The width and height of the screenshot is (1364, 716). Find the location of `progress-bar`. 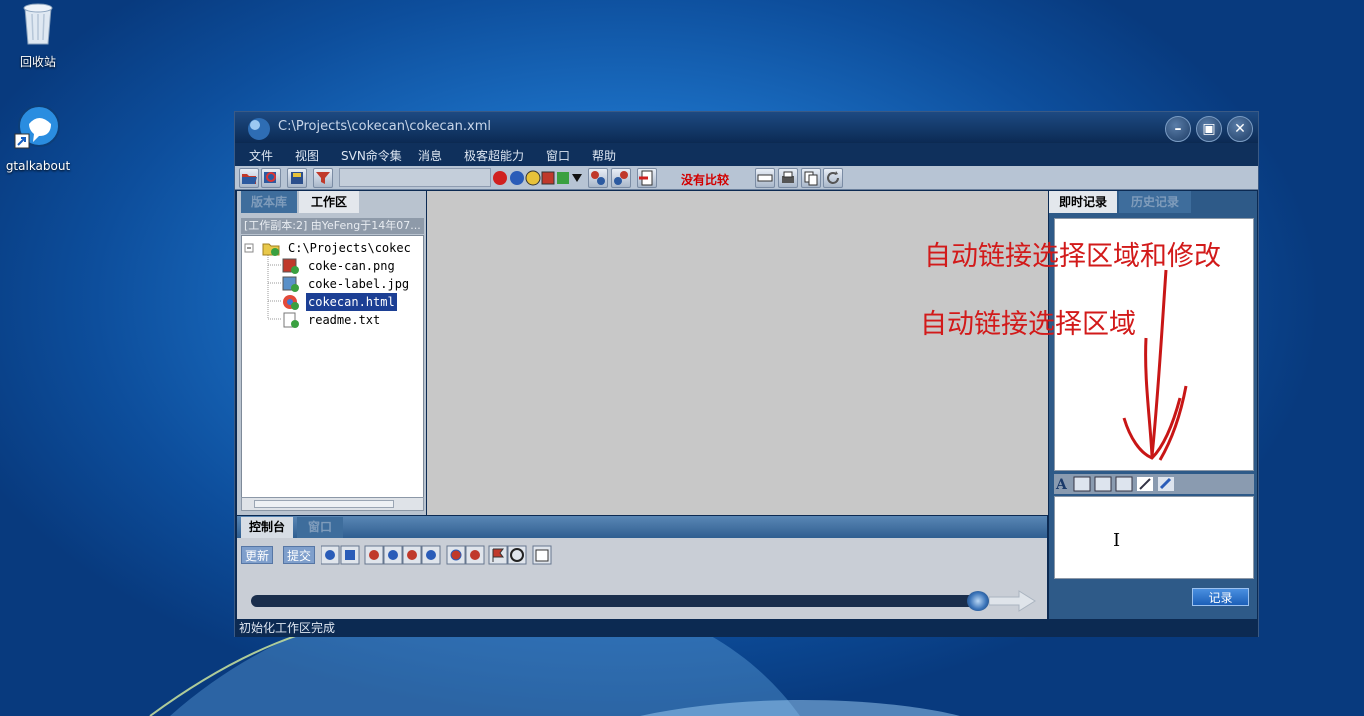

progress-bar is located at coordinates (618, 601).